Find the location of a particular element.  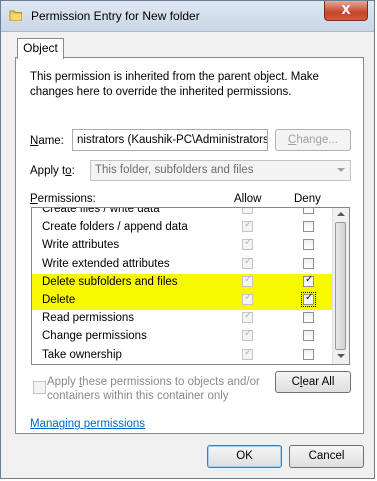

deny-header: Deny is located at coordinates (307, 199).